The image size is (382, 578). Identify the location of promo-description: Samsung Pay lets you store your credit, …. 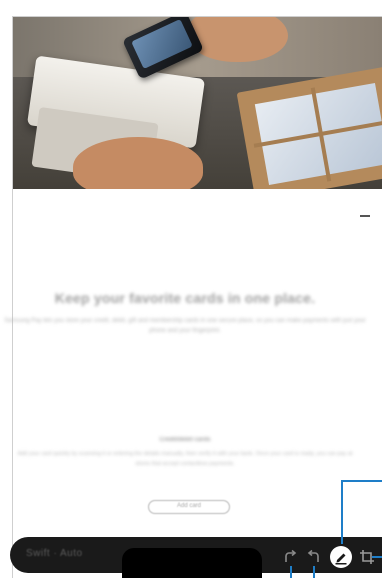
(185, 326).